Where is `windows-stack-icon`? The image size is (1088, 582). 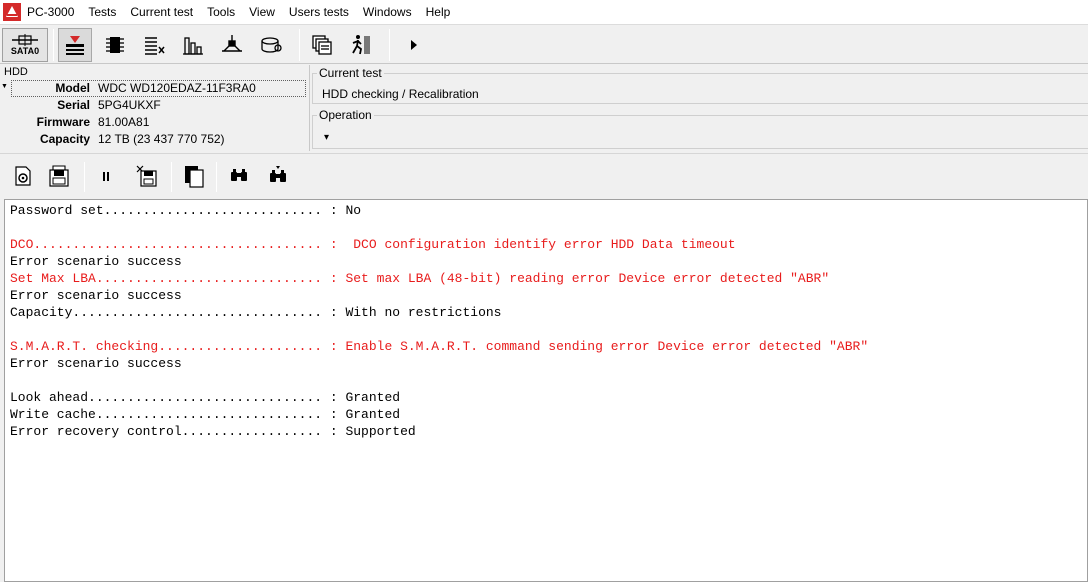
windows-stack-icon is located at coordinates (322, 45).